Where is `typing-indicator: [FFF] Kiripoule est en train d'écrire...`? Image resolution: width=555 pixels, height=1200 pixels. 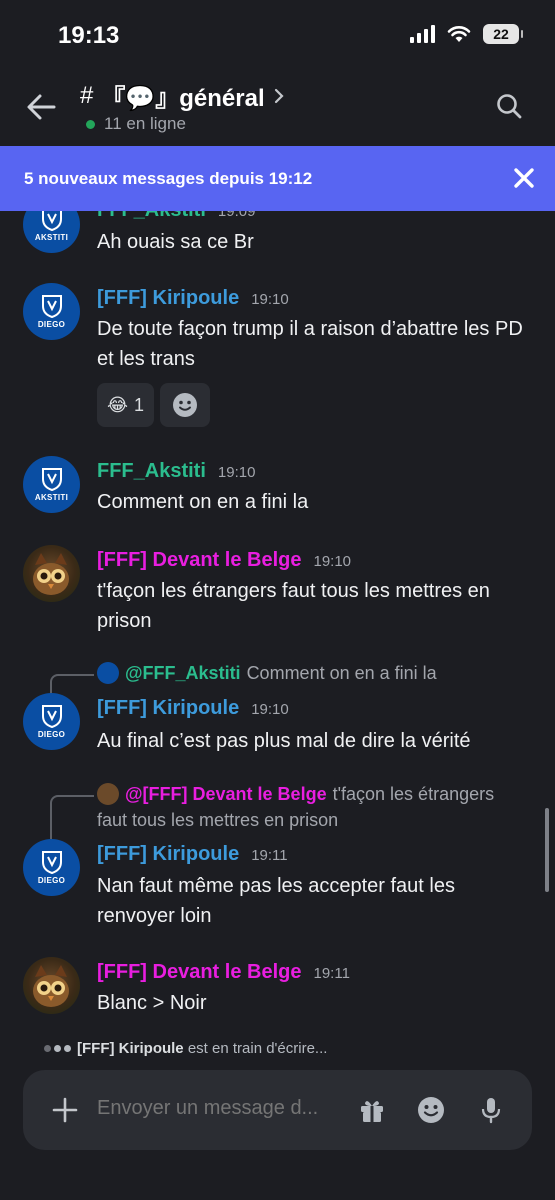 typing-indicator: [FFF] Kiripoule est en train d'écrire... is located at coordinates (185, 1048).